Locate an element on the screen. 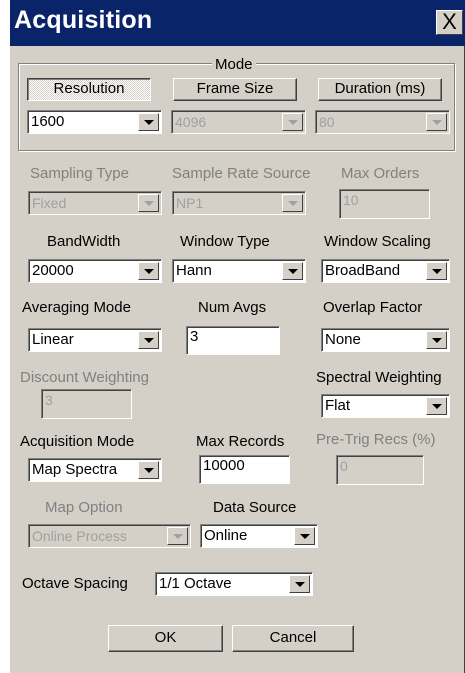 This screenshot has height=673, width=465. window-type-label: Window Type is located at coordinates (225, 241).